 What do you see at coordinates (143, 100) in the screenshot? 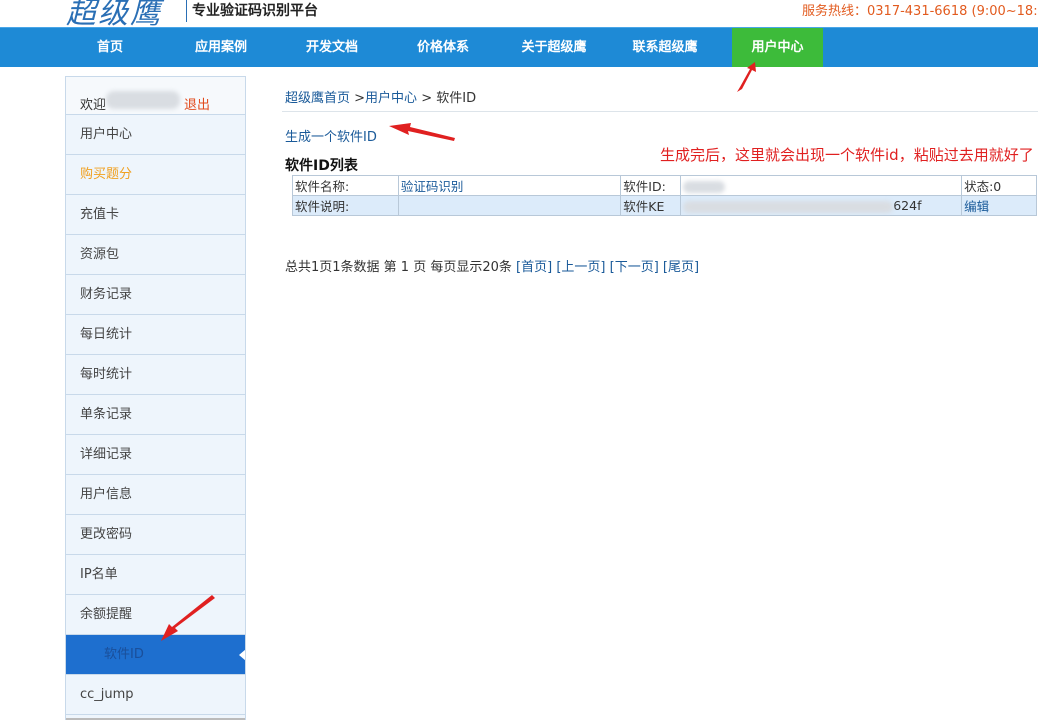
I see `username-redacted` at bounding box center [143, 100].